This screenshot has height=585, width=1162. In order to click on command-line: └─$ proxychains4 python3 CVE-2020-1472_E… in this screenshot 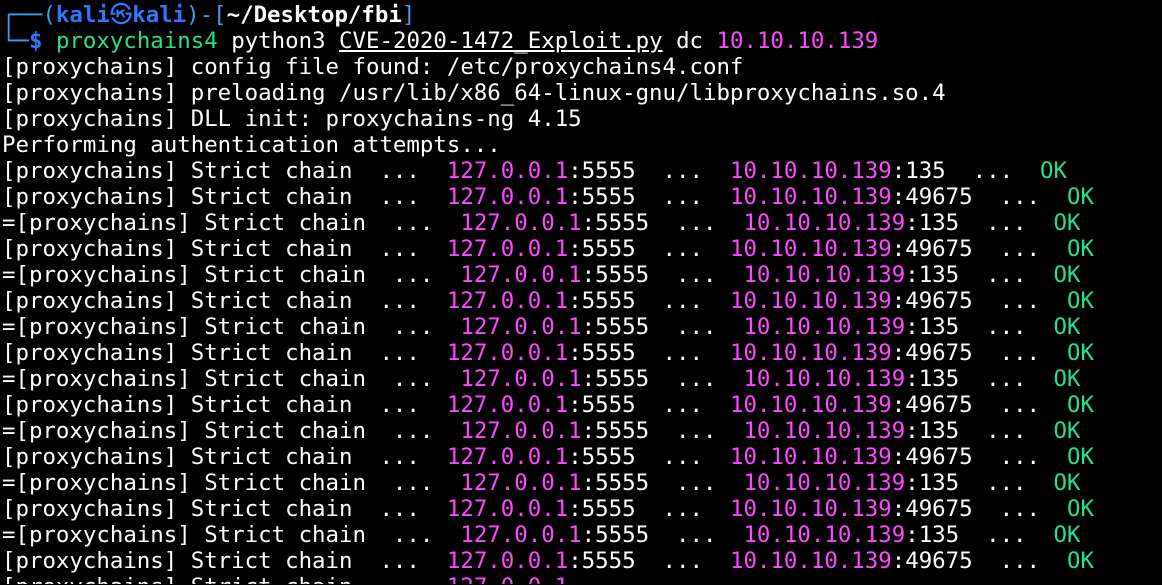, I will do `click(582, 41)`.